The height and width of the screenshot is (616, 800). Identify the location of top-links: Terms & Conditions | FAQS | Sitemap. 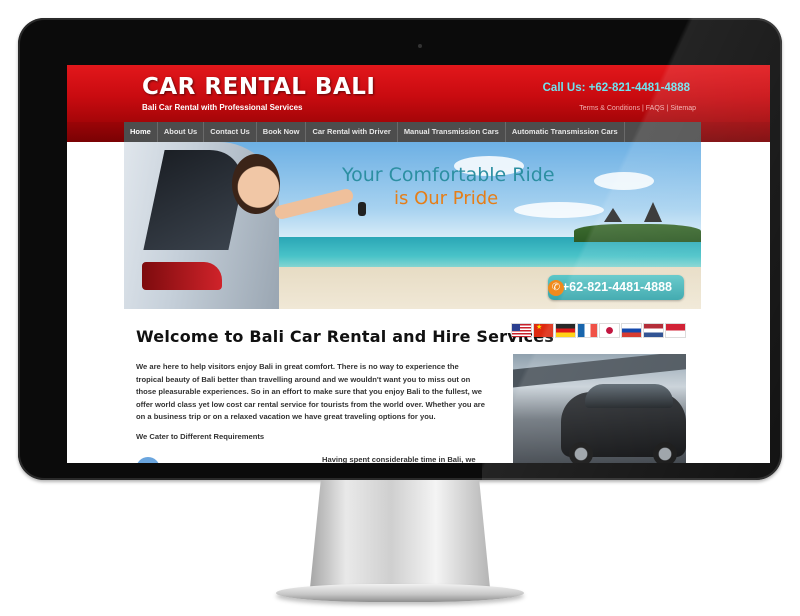
(637, 108).